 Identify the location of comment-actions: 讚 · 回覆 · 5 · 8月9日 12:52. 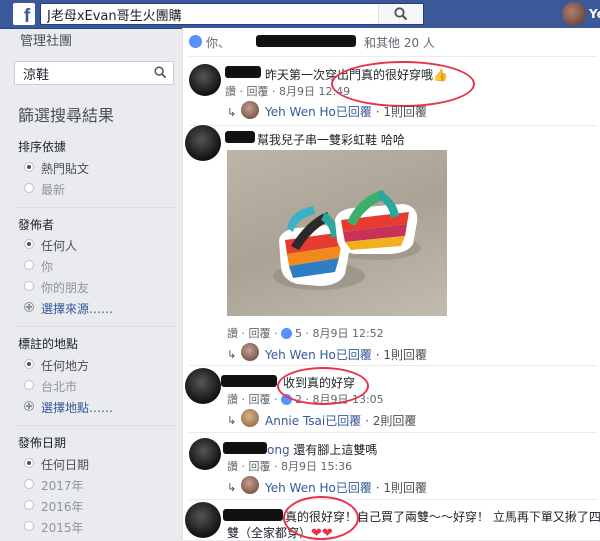
(305, 333).